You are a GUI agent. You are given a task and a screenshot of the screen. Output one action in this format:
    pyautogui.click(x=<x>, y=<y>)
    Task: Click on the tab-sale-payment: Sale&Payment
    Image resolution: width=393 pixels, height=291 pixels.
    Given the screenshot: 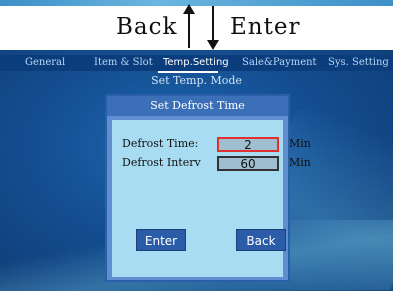 What is the action you would take?
    pyautogui.click(x=279, y=63)
    